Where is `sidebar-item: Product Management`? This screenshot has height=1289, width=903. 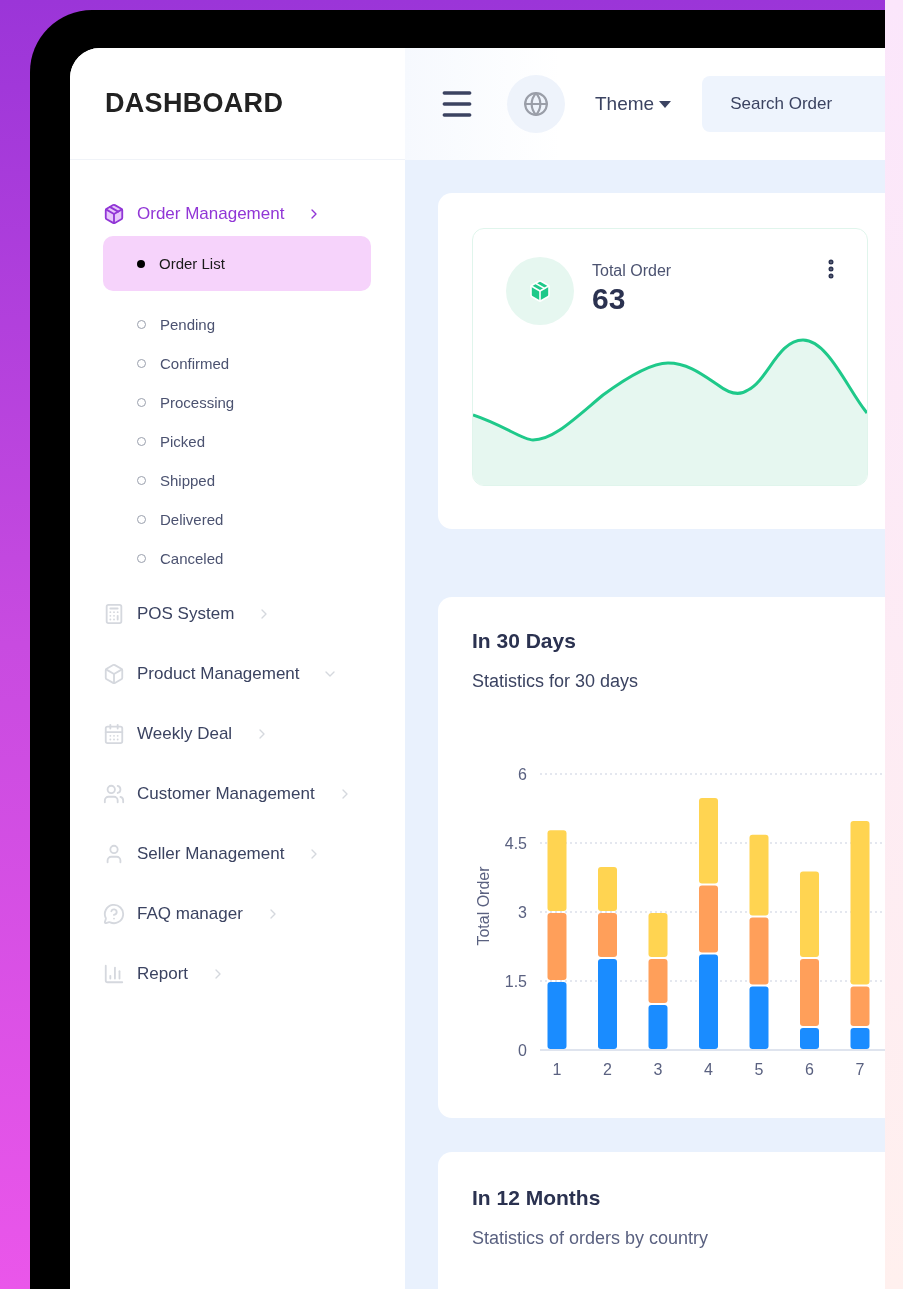
sidebar-item: Product Management is located at coordinates (254, 674).